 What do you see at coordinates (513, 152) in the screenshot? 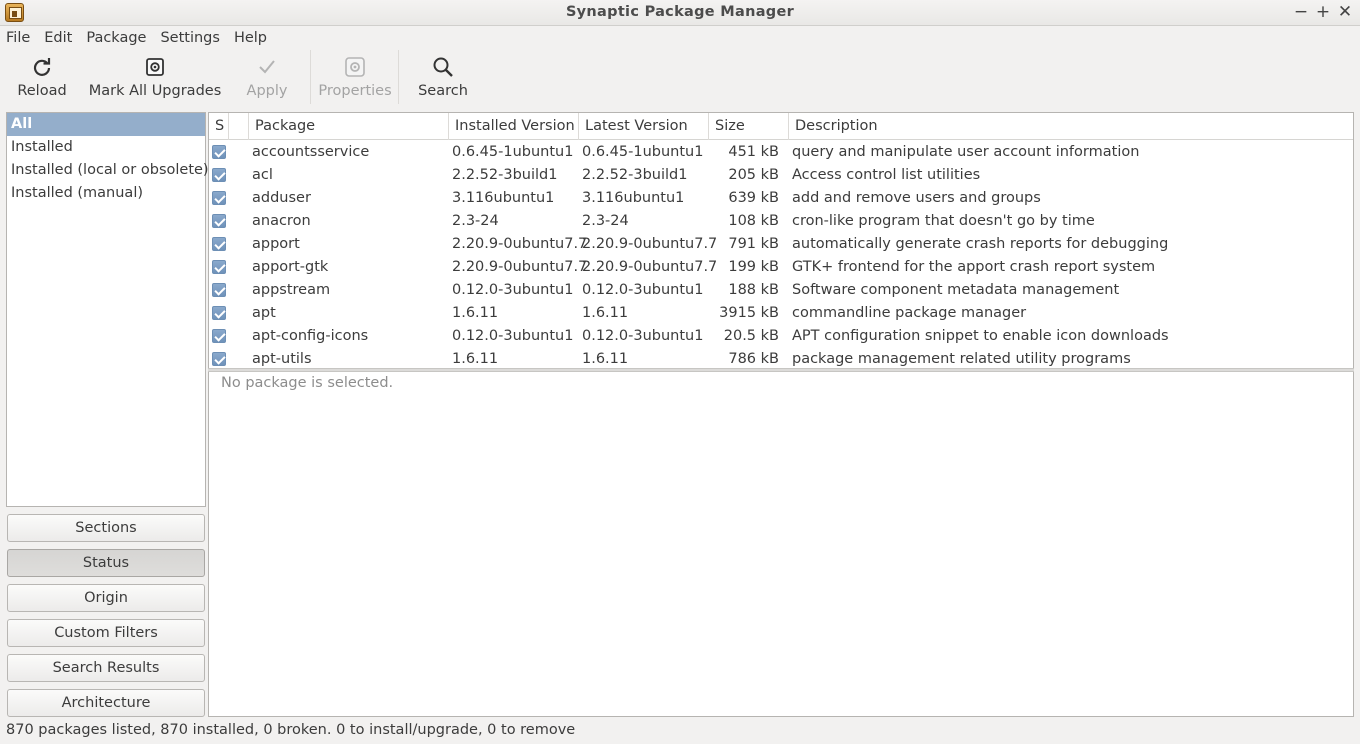
I see `installed-version: 0.6.45-1ubuntu1` at bounding box center [513, 152].